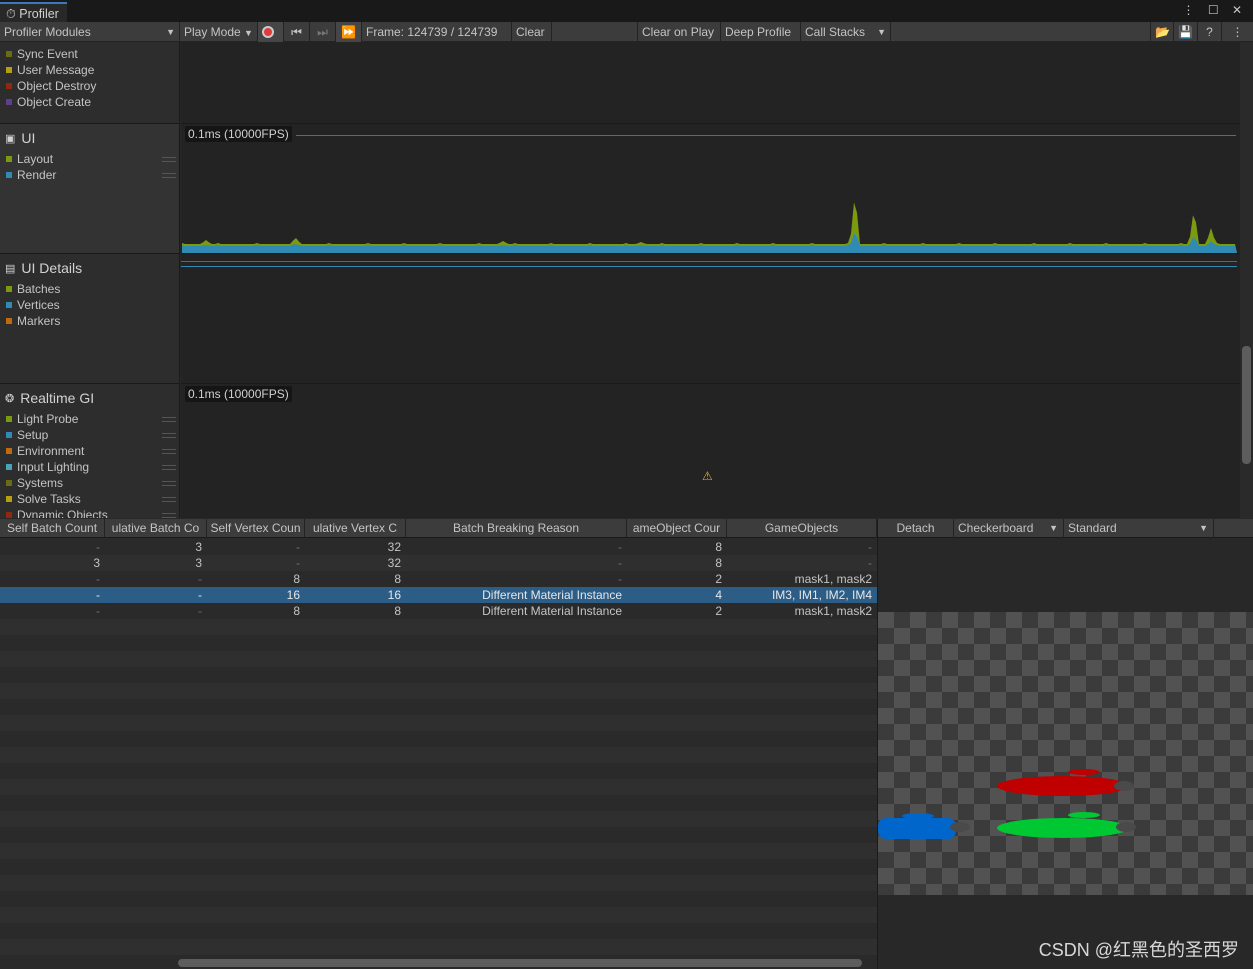 This screenshot has width=1253, height=969. What do you see at coordinates (710, 83) in the screenshot?
I see `network-chart` at bounding box center [710, 83].